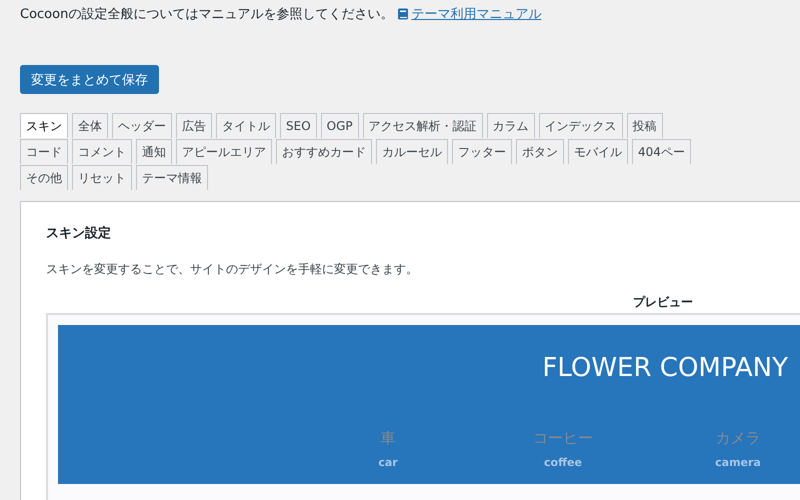 This screenshot has width=800, height=500. Describe the element at coordinates (89, 79) in the screenshot. I see `save-button: 変更をまとめて保存` at that location.